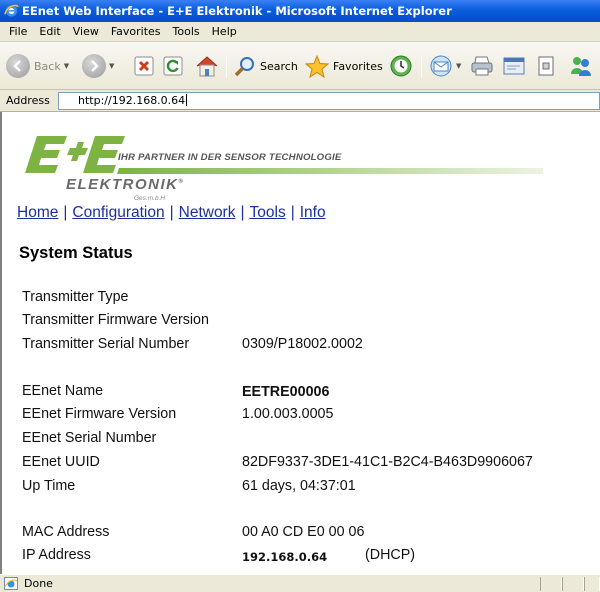 The height and width of the screenshot is (592, 600). I want to click on history-icon, so click(401, 66).